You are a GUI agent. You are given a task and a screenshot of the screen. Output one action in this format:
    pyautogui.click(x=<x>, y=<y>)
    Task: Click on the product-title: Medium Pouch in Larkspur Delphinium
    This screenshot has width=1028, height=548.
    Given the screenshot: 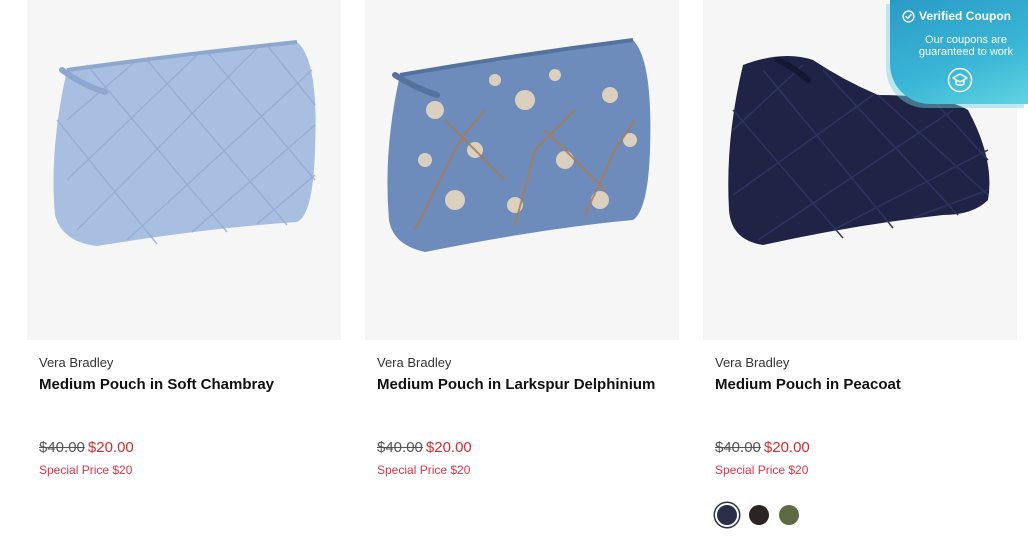 What is the action you would take?
    pyautogui.click(x=516, y=384)
    